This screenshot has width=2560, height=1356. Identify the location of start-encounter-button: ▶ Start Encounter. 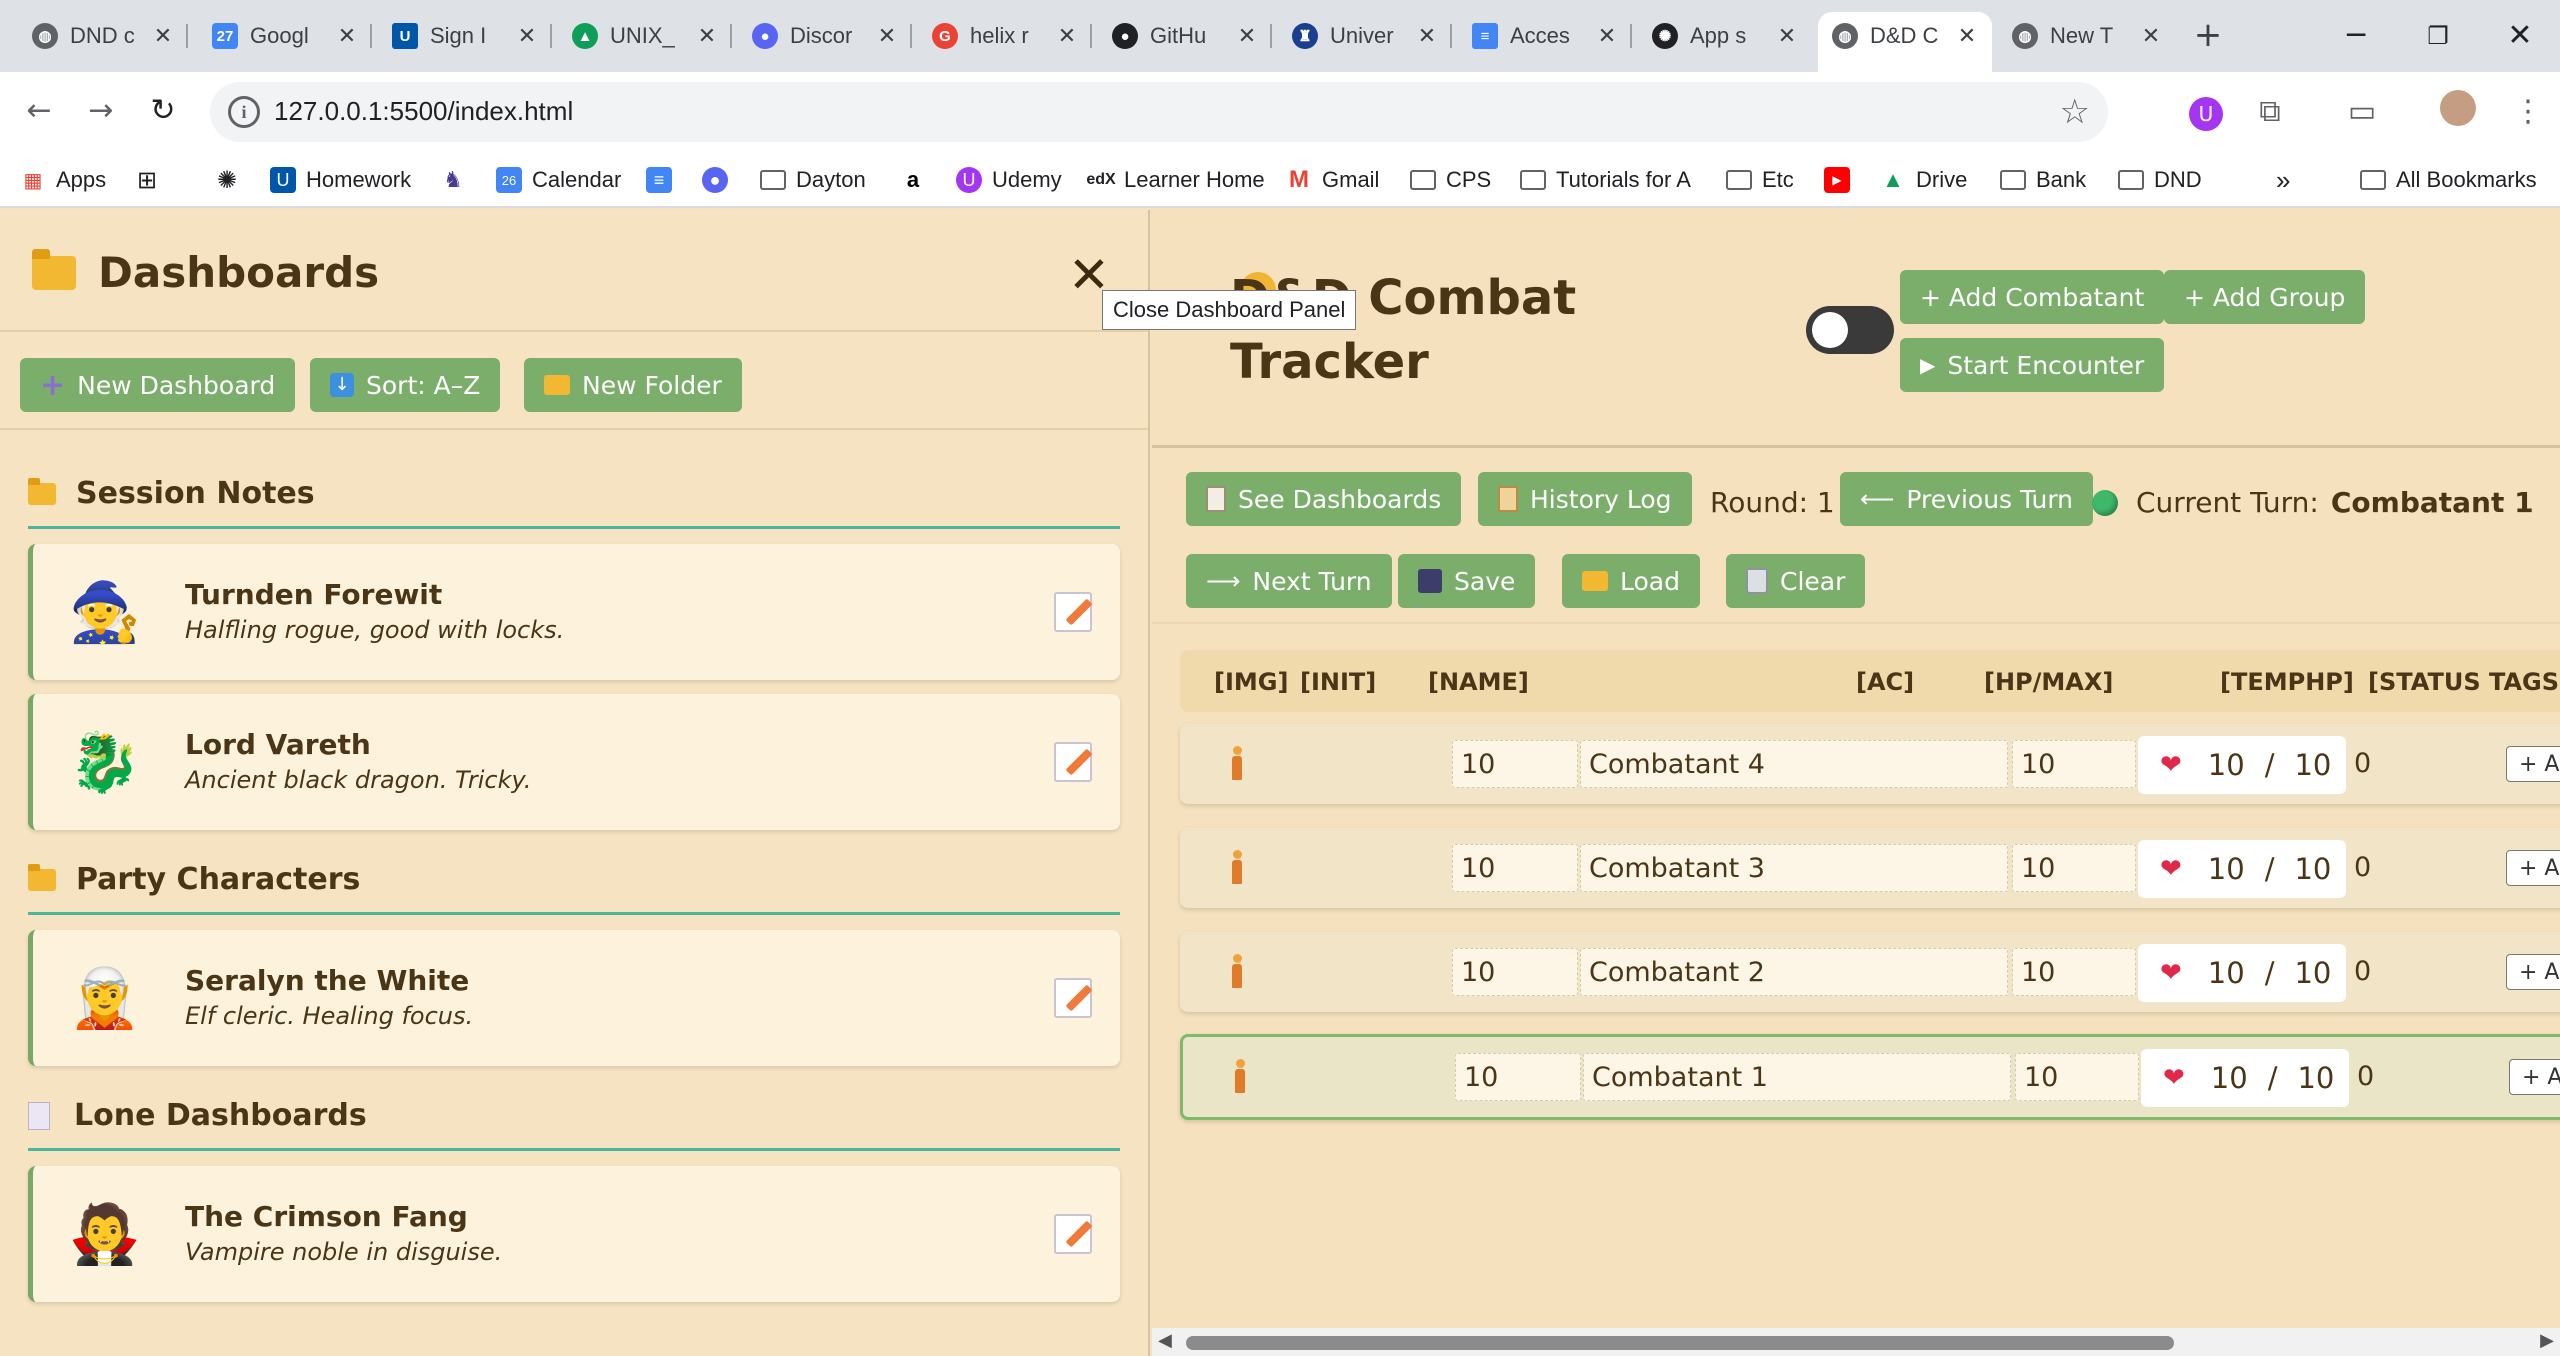
(2032, 365).